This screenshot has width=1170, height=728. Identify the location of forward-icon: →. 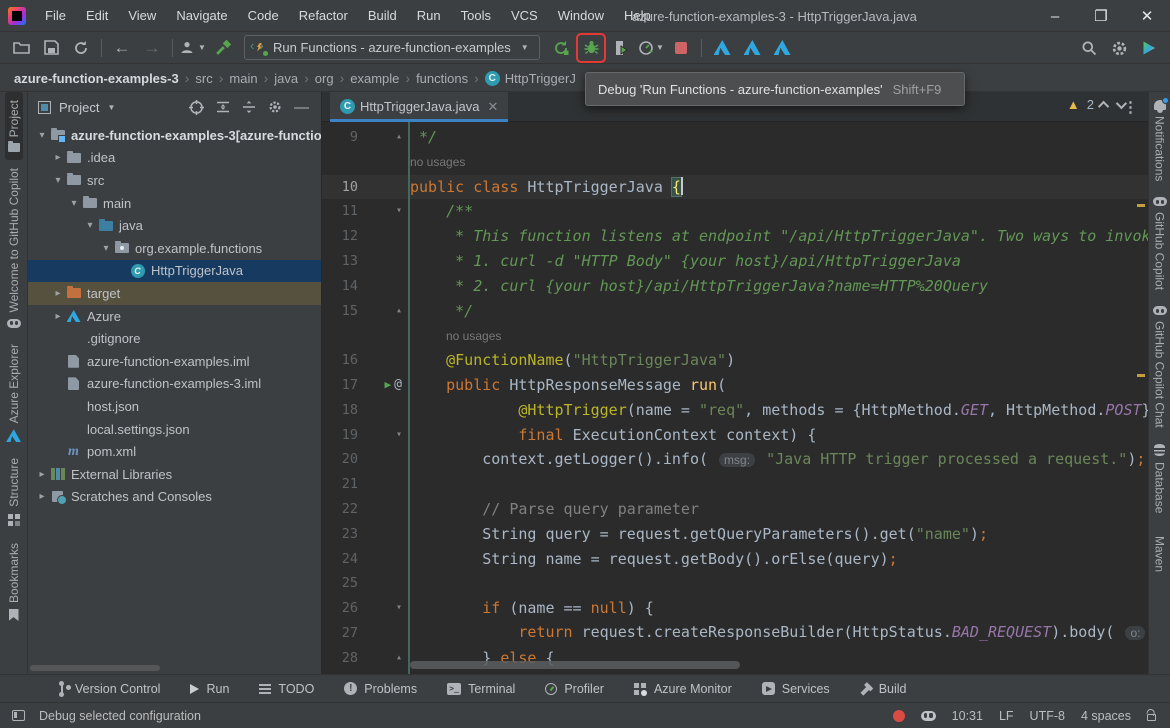
(152, 48).